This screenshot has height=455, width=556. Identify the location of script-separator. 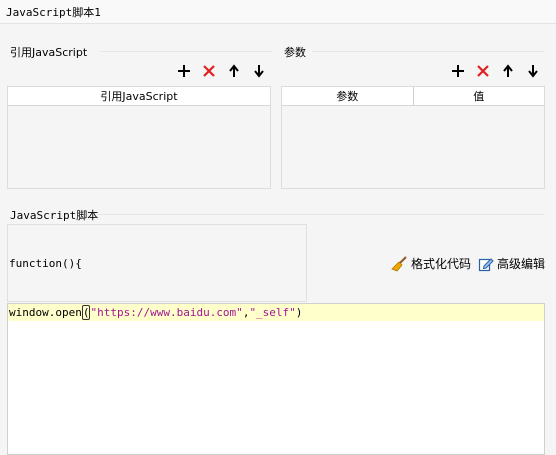
(321, 214).